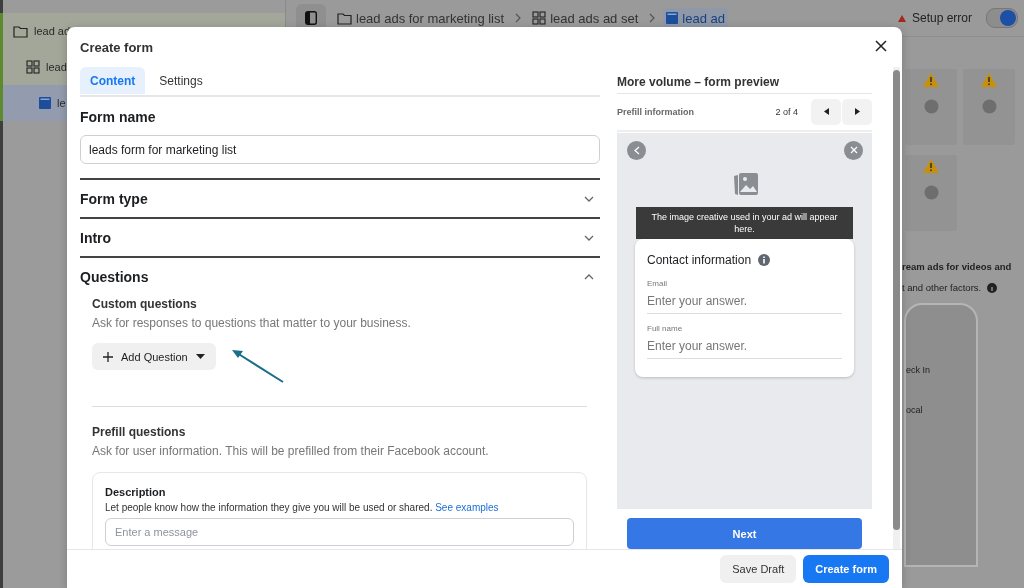  Describe the element at coordinates (657, 284) in the screenshot. I see `field-label: Email` at that location.